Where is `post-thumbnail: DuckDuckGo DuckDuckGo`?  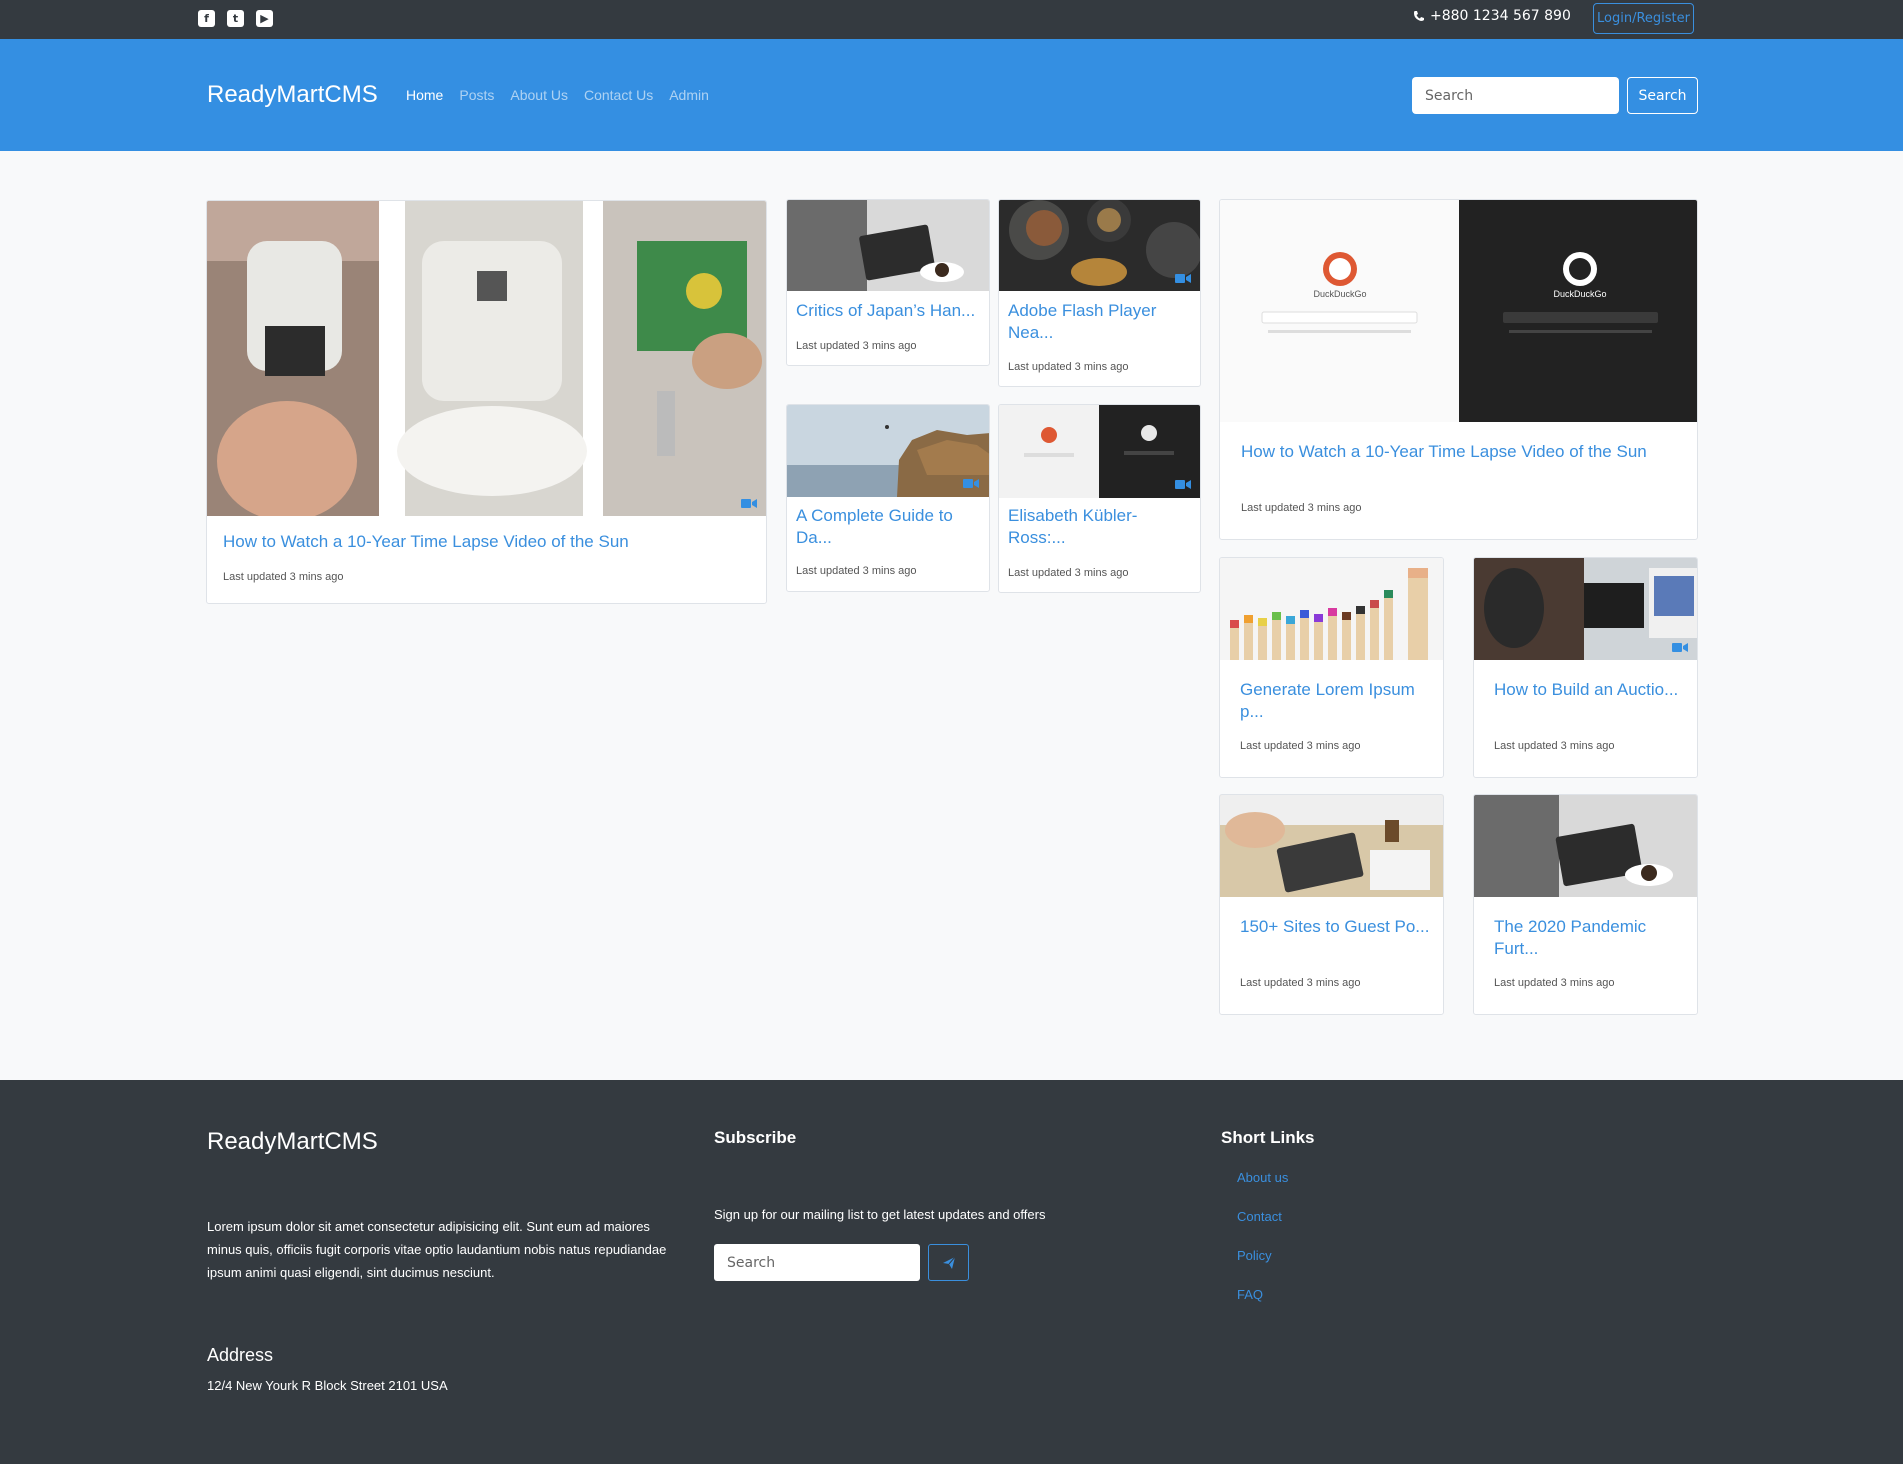 post-thumbnail: DuckDuckGo DuckDuckGo is located at coordinates (1458, 311).